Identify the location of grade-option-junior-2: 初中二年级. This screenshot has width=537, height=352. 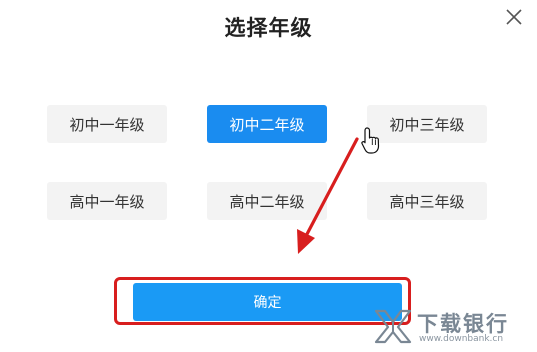
(267, 124).